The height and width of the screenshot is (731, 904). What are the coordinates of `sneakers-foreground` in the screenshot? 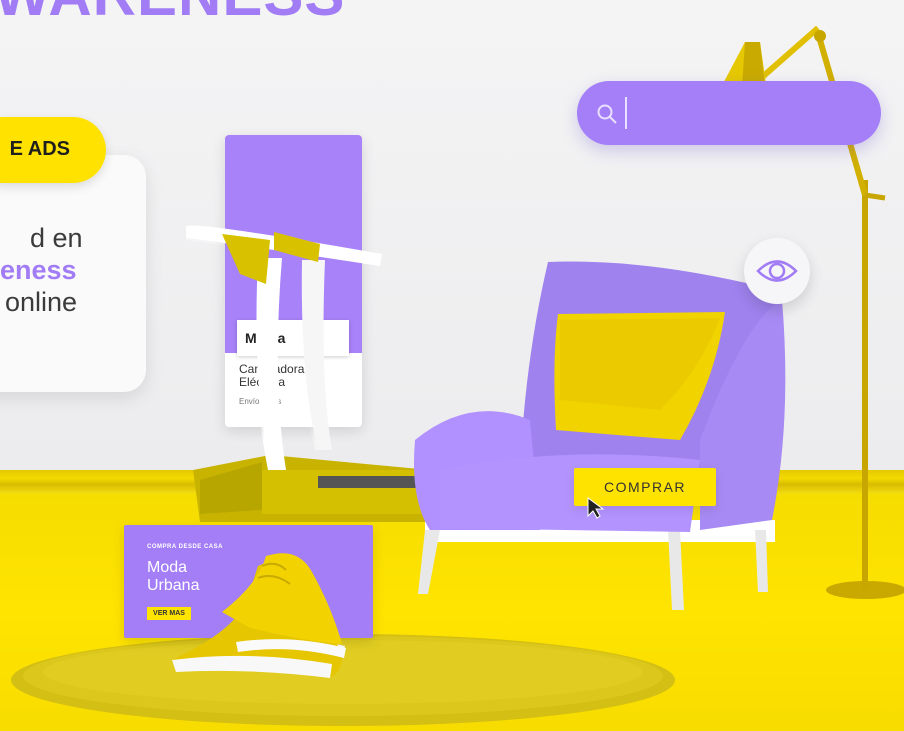 It's located at (259, 615).